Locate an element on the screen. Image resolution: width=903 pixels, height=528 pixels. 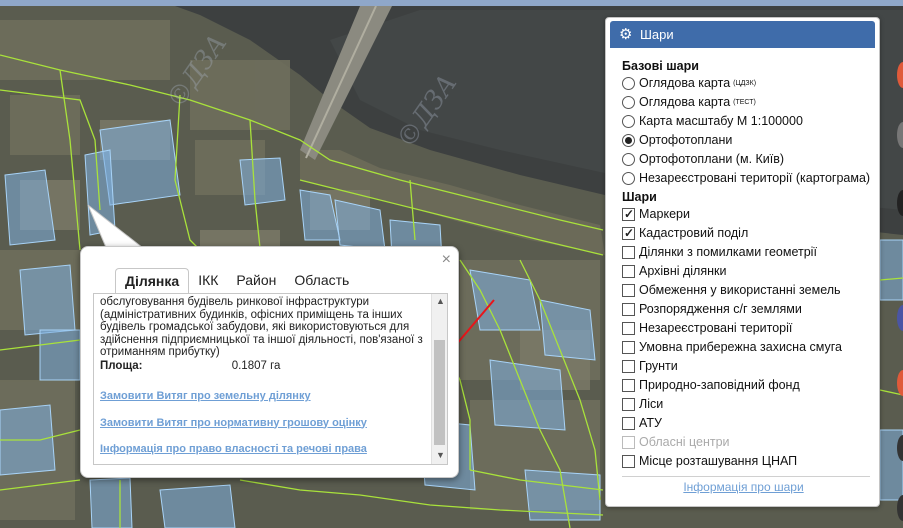
base-layer-label: Ортофотоплани is located at coordinates (686, 140).